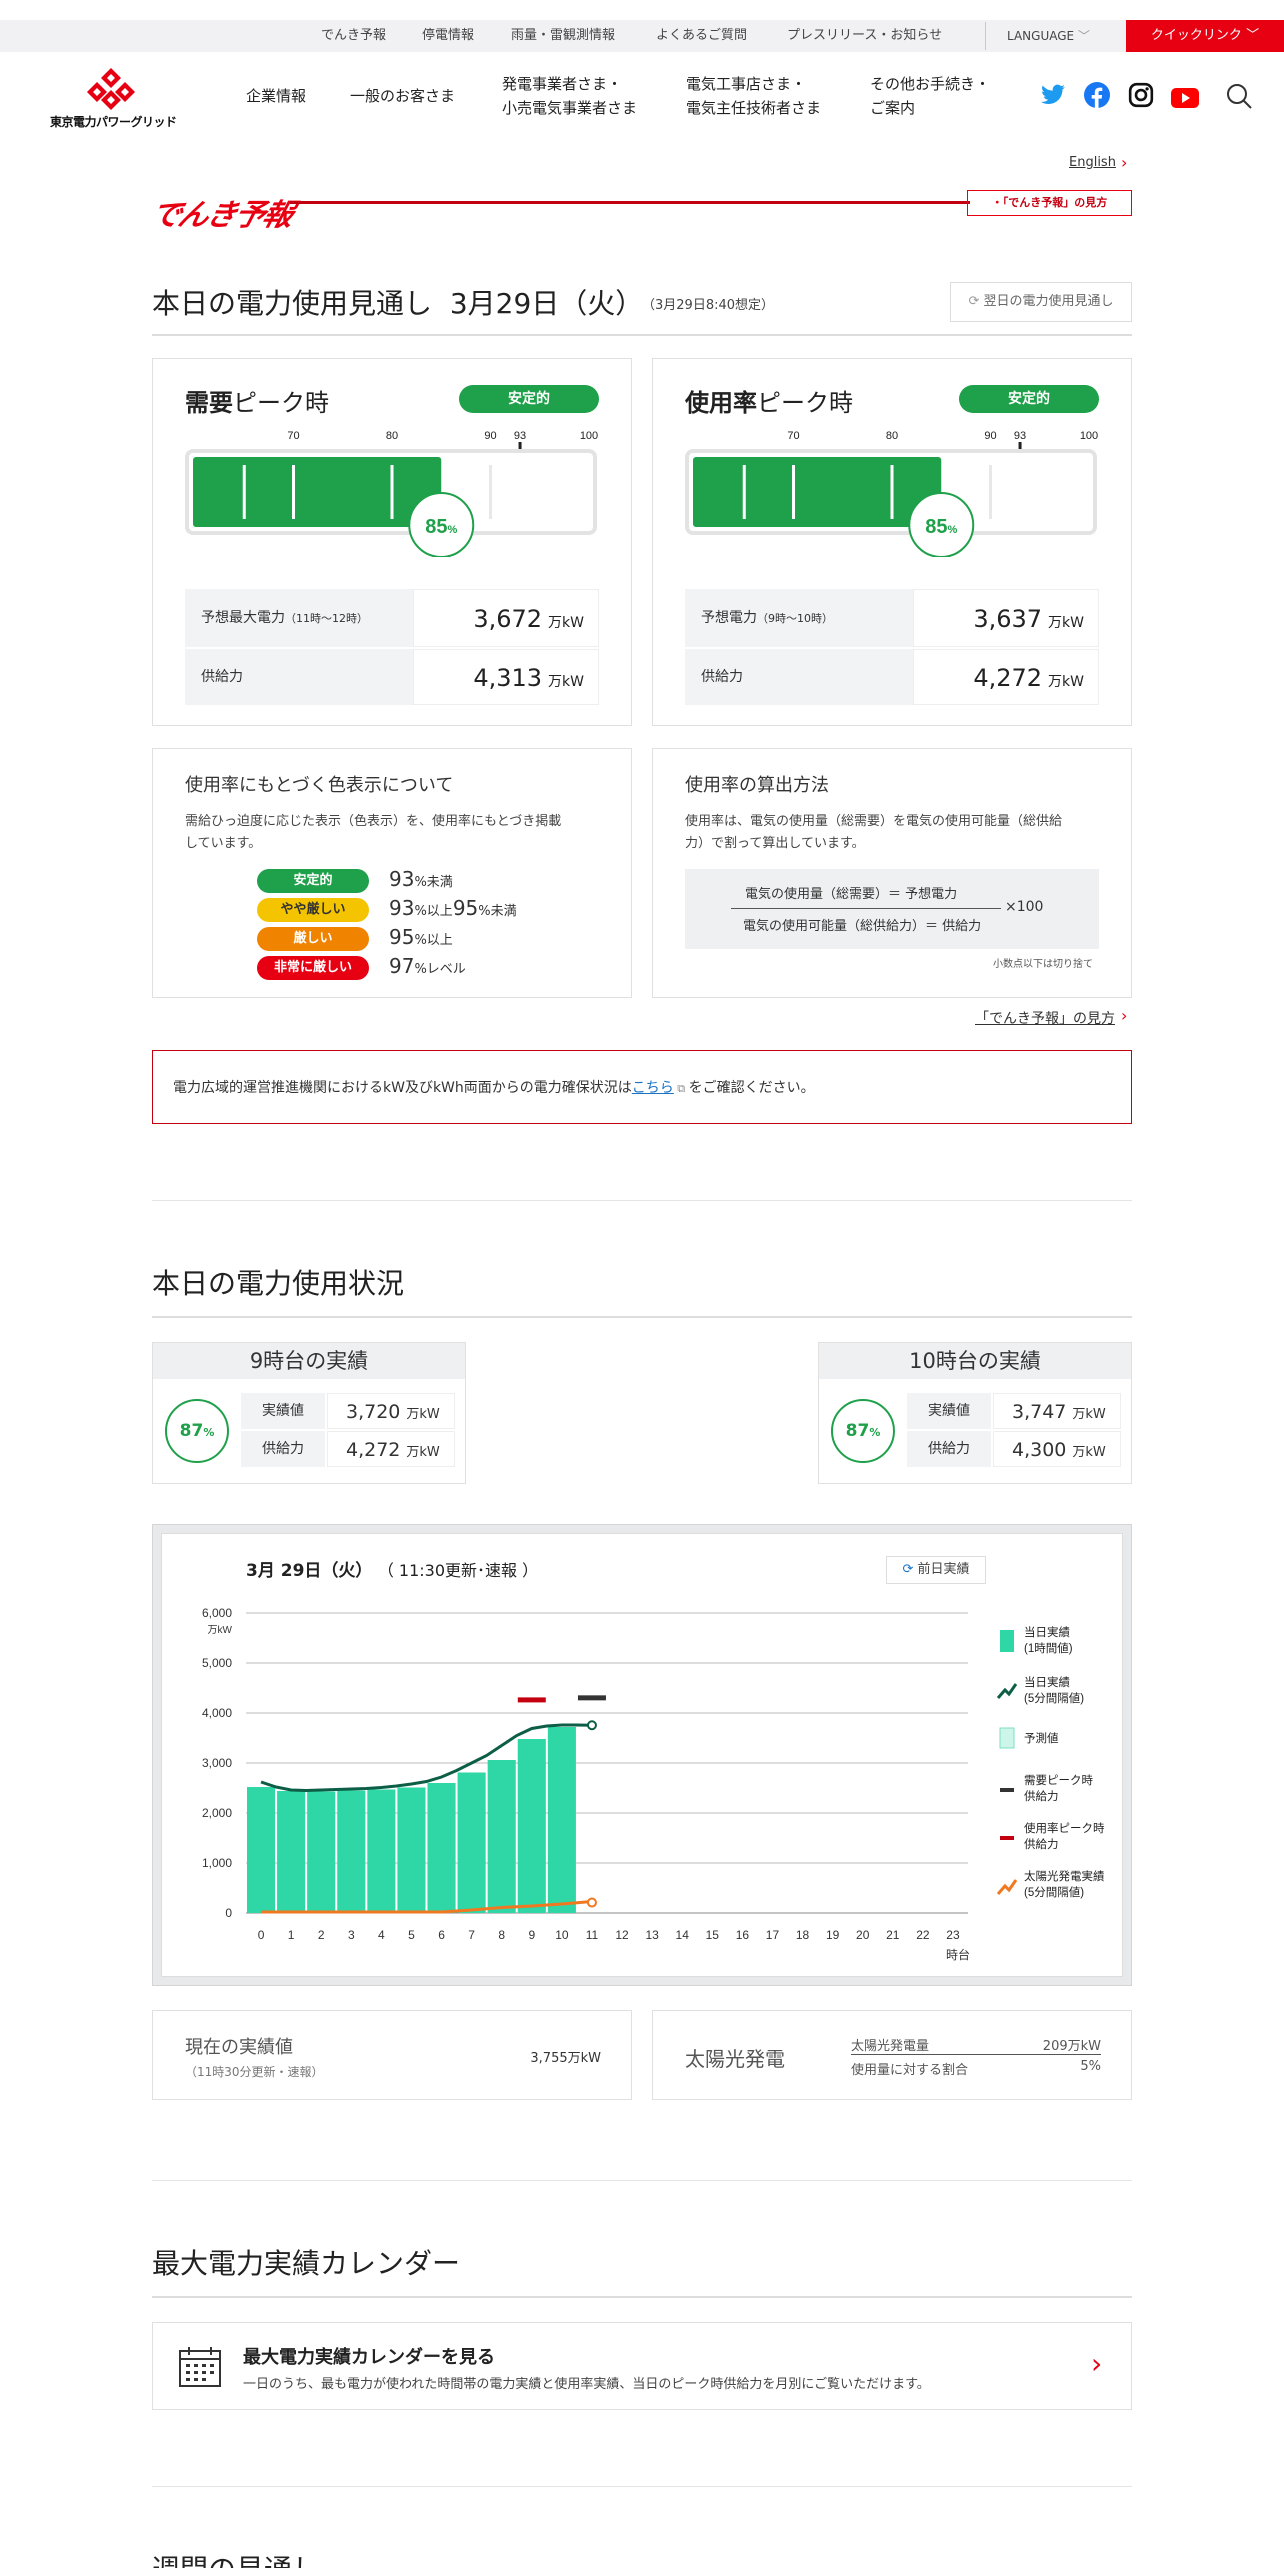 This screenshot has width=1284, height=2568. Describe the element at coordinates (321, 1935) in the screenshot. I see `x-tick-label: 2` at that location.